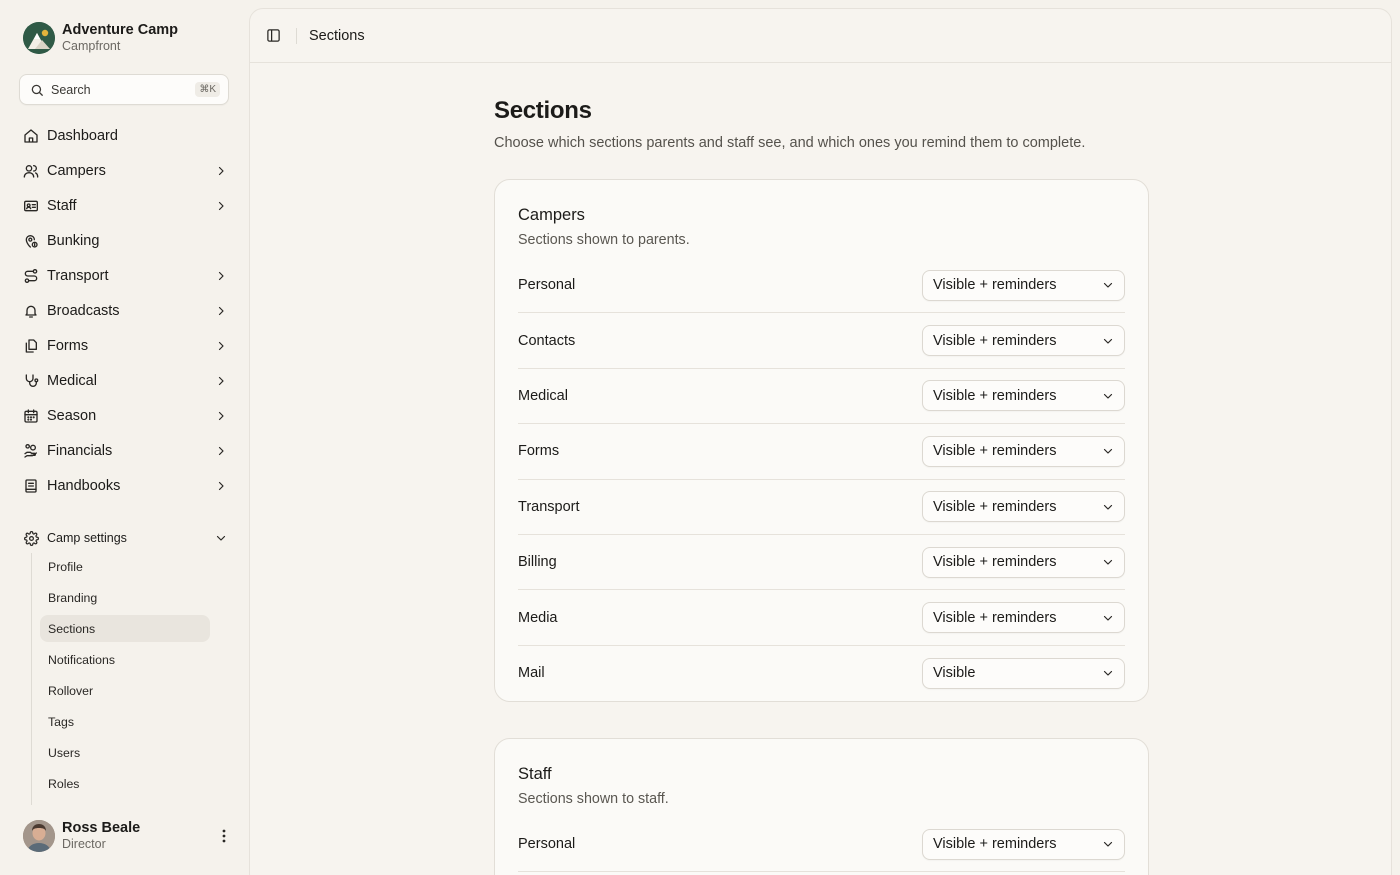 The height and width of the screenshot is (875, 1400). What do you see at coordinates (821, 563) in the screenshot?
I see `section-row: Billing Visible + reminders` at bounding box center [821, 563].